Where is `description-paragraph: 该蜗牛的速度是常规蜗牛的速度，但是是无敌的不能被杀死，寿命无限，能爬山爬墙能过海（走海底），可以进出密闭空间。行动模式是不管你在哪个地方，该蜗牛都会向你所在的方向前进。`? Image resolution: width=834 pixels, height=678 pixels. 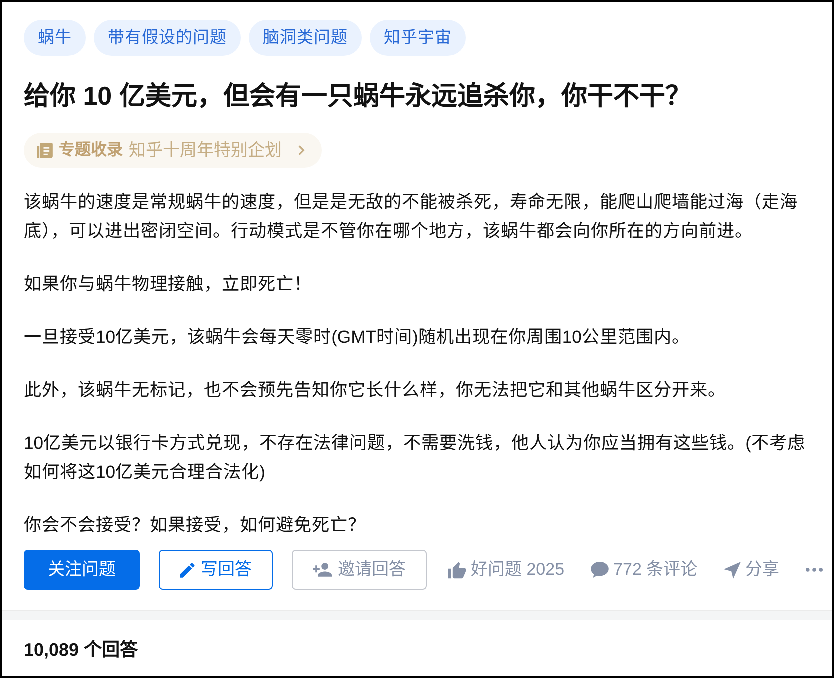
description-paragraph: 该蜗牛的速度是常规蜗牛的速度，但是是无敌的不能被杀死，寿命无限，能爬山爬墙能过海（走海底），可以进出密闭空间。行动模式是不管你在哪个地方，该蜗牛都会向你所在的方向前进。 is located at coordinates (411, 217).